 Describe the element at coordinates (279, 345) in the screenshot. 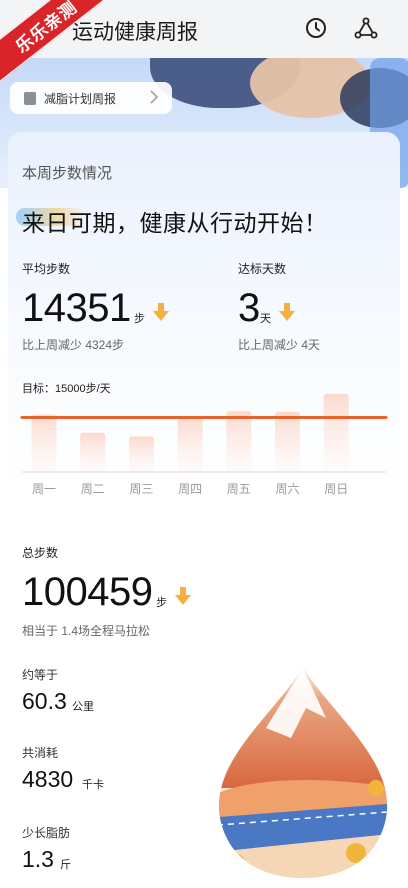

I see `goal-days-compare: 比上周减少 4天` at that location.